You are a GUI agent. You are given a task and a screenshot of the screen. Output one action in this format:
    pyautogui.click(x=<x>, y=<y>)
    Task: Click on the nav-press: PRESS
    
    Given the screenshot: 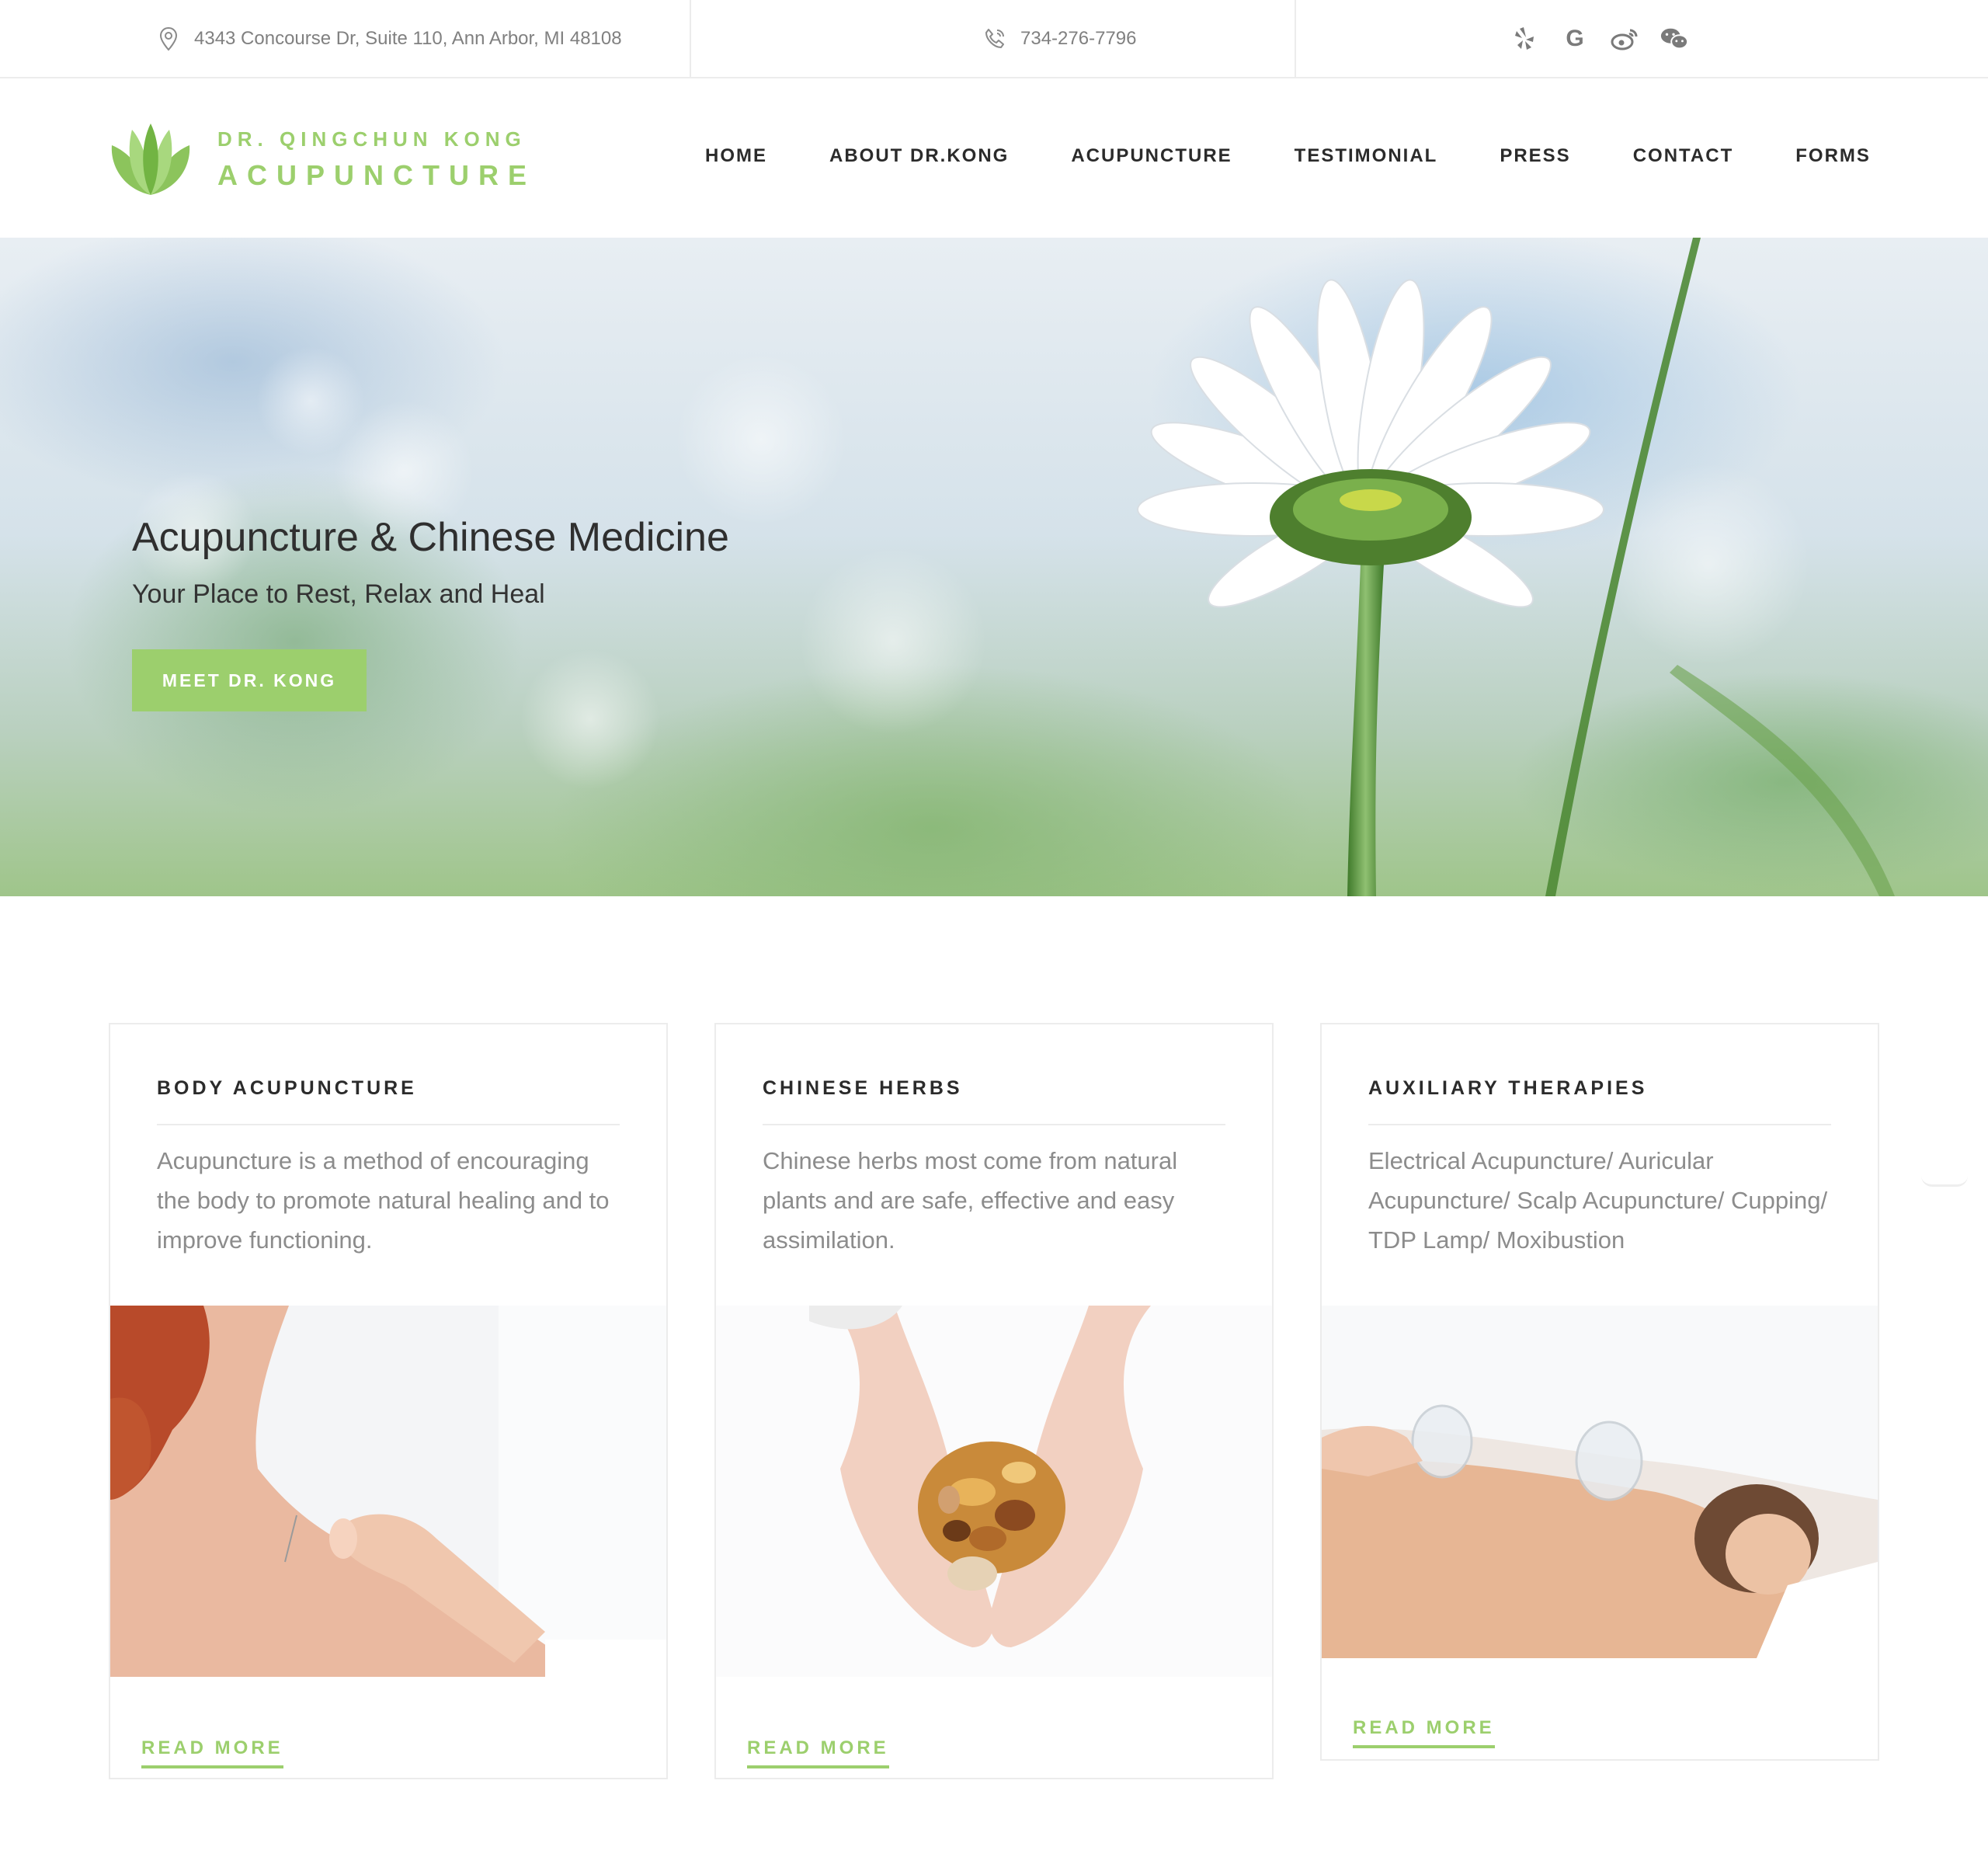 What is the action you would take?
    pyautogui.click(x=1535, y=156)
    